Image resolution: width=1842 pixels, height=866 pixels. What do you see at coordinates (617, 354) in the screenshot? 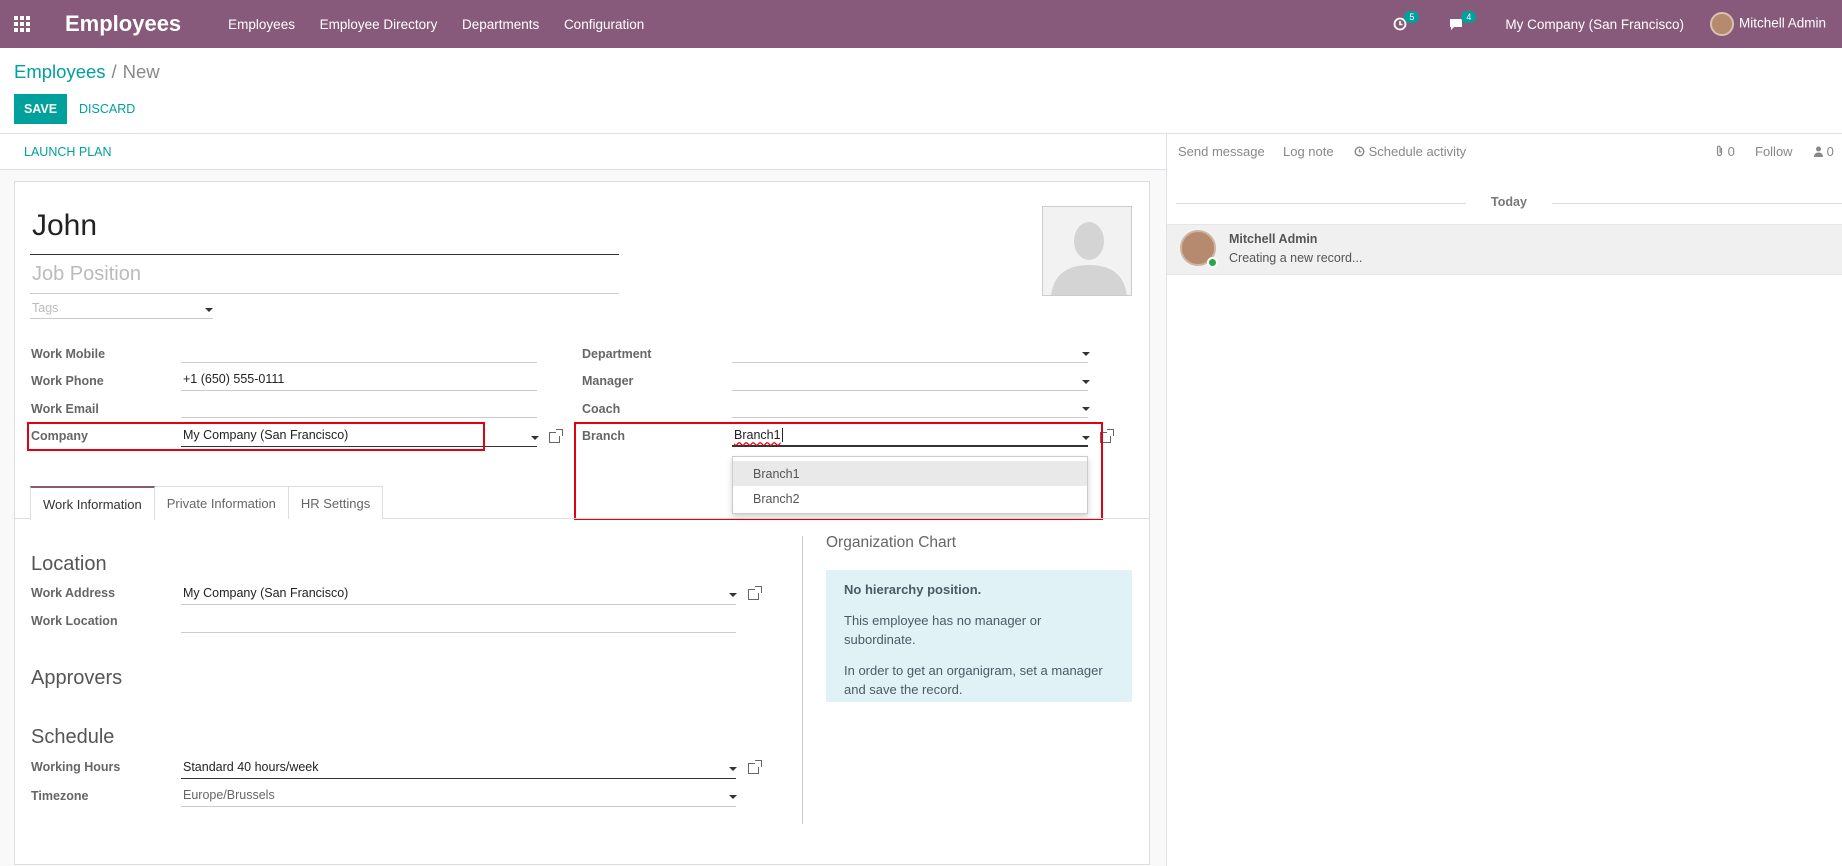
I see `department-label: Department` at bounding box center [617, 354].